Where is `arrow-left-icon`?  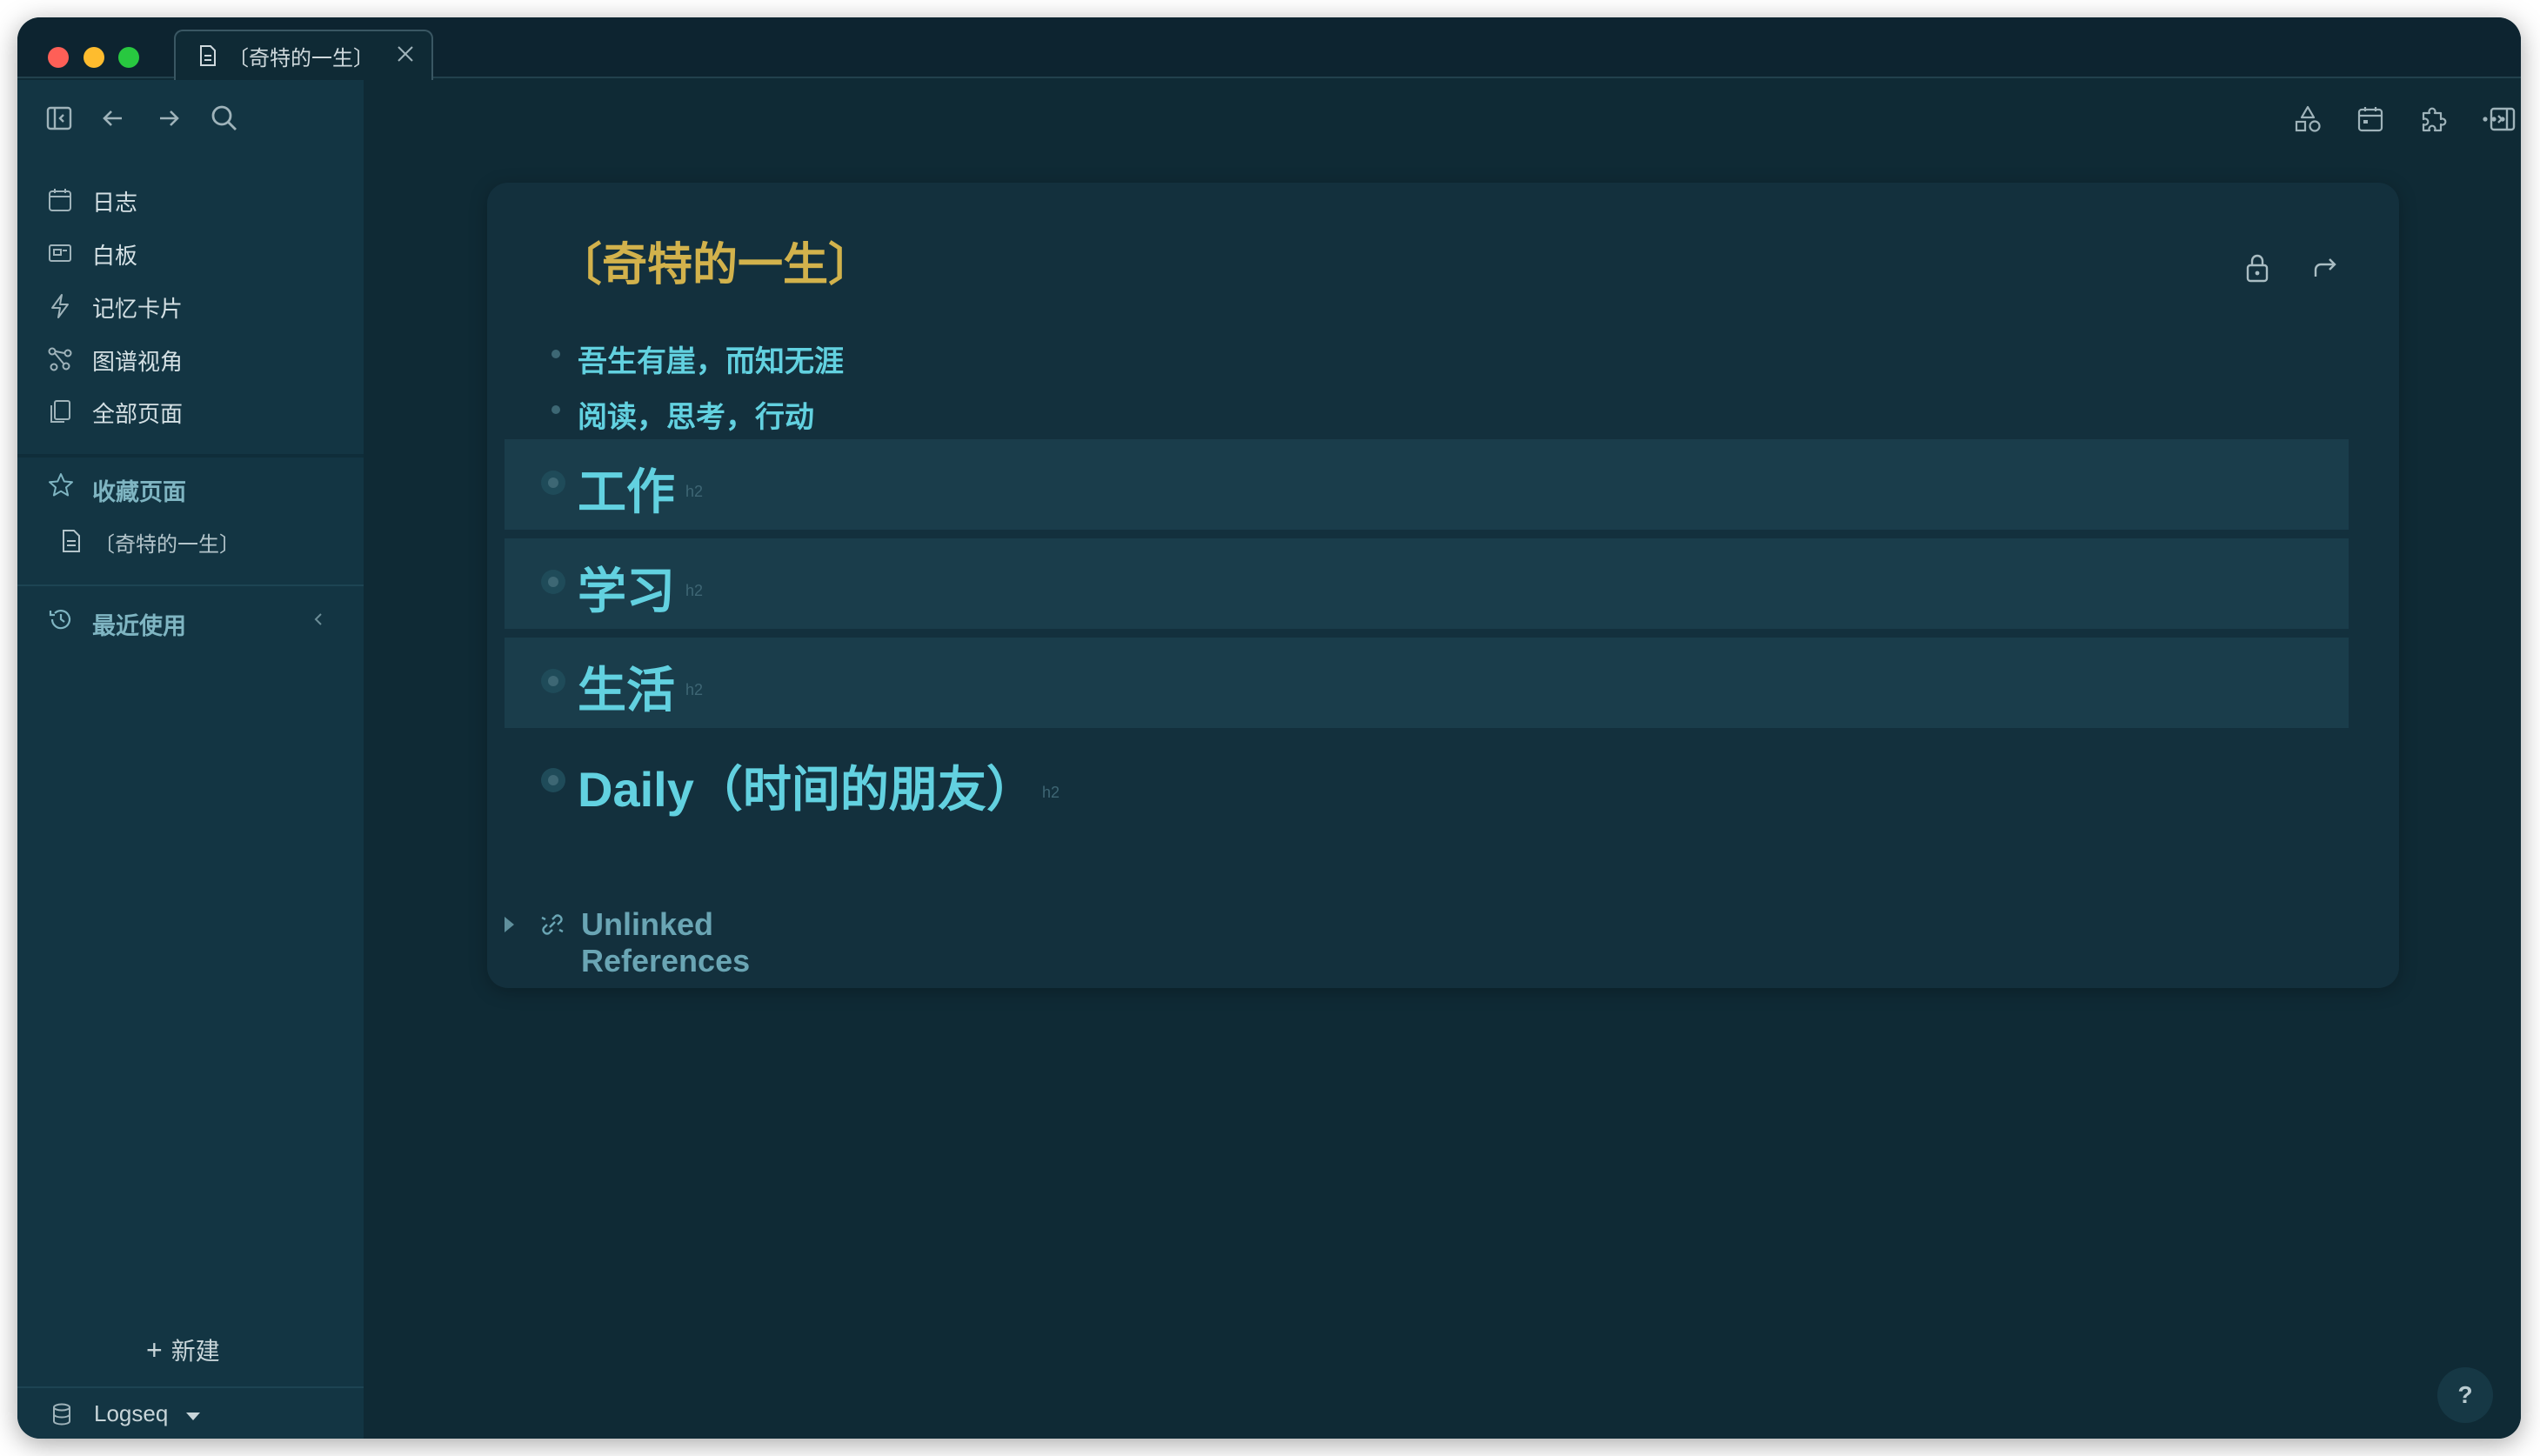
arrow-left-icon is located at coordinates (112, 118).